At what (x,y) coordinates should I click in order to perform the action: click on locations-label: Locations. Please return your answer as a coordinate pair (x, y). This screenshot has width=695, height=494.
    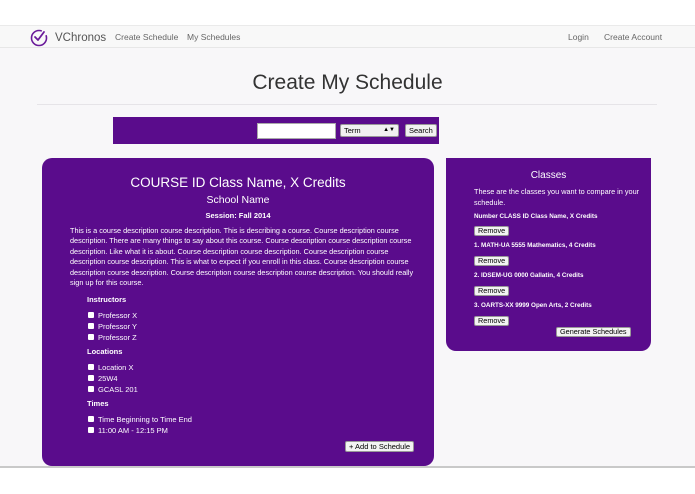
    Looking at the image, I should click on (105, 351).